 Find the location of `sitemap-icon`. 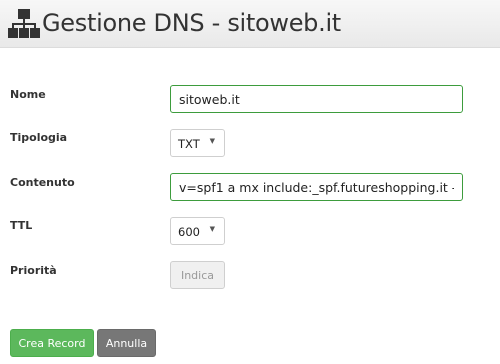

sitemap-icon is located at coordinates (24, 23).